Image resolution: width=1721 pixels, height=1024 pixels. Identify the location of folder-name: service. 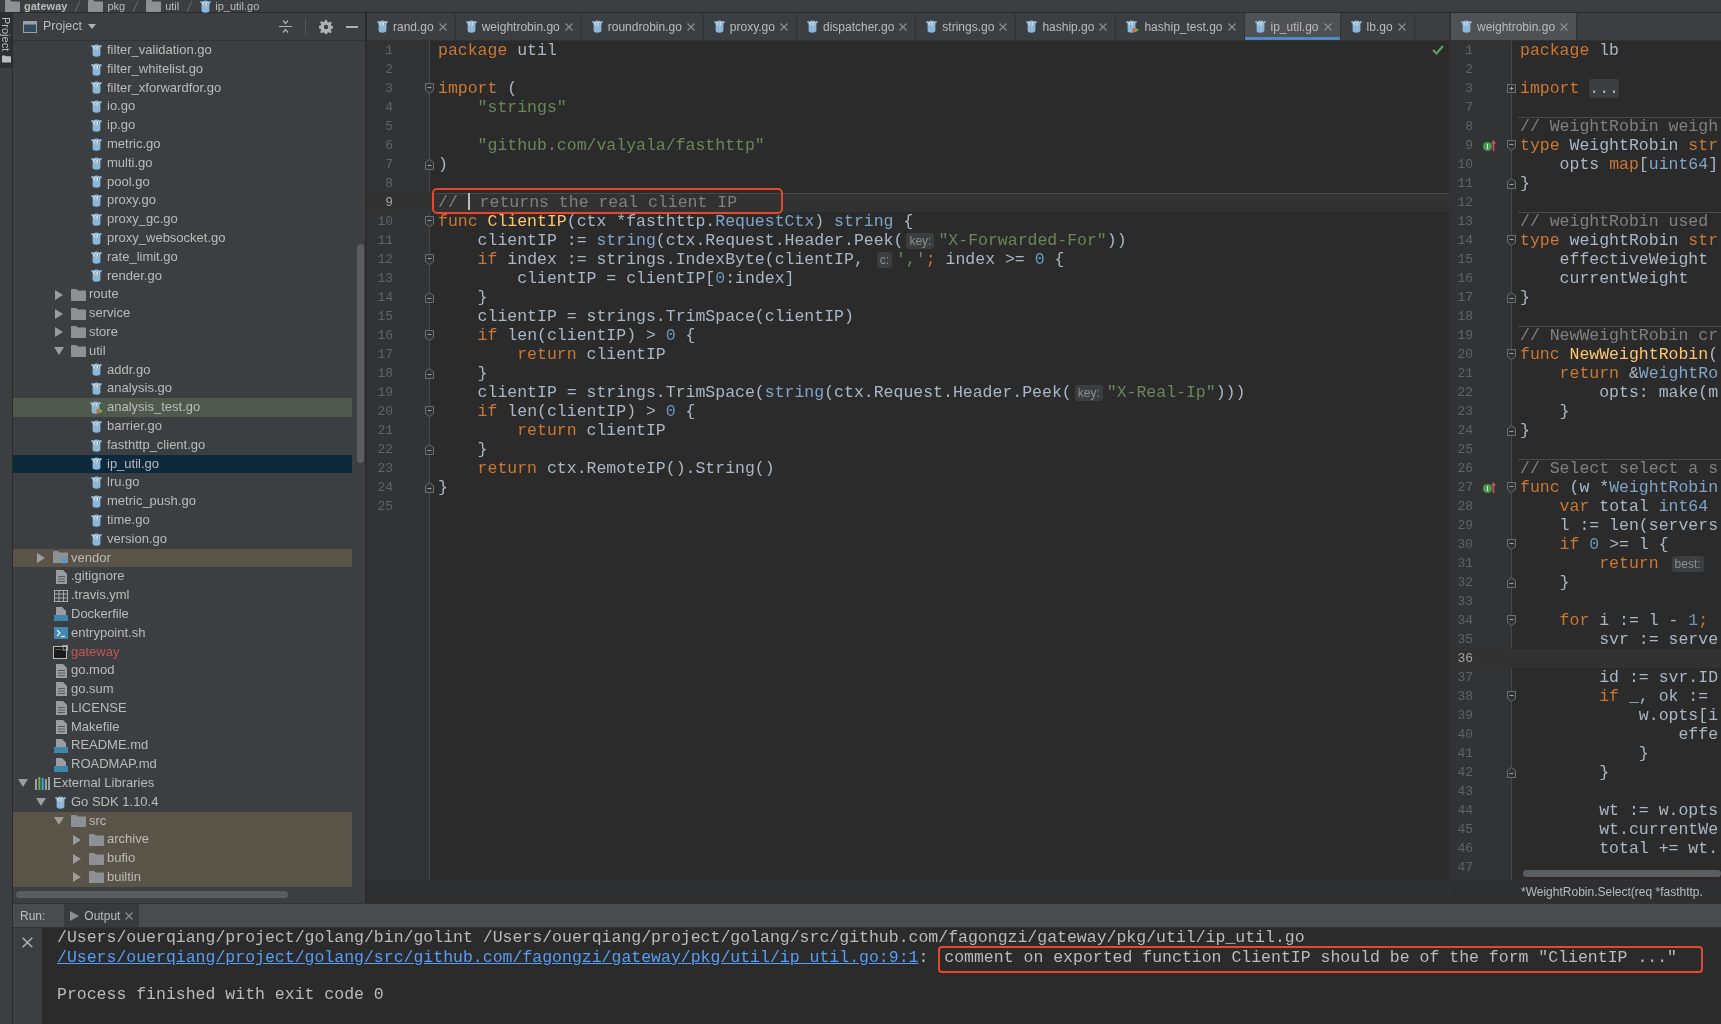
(110, 313).